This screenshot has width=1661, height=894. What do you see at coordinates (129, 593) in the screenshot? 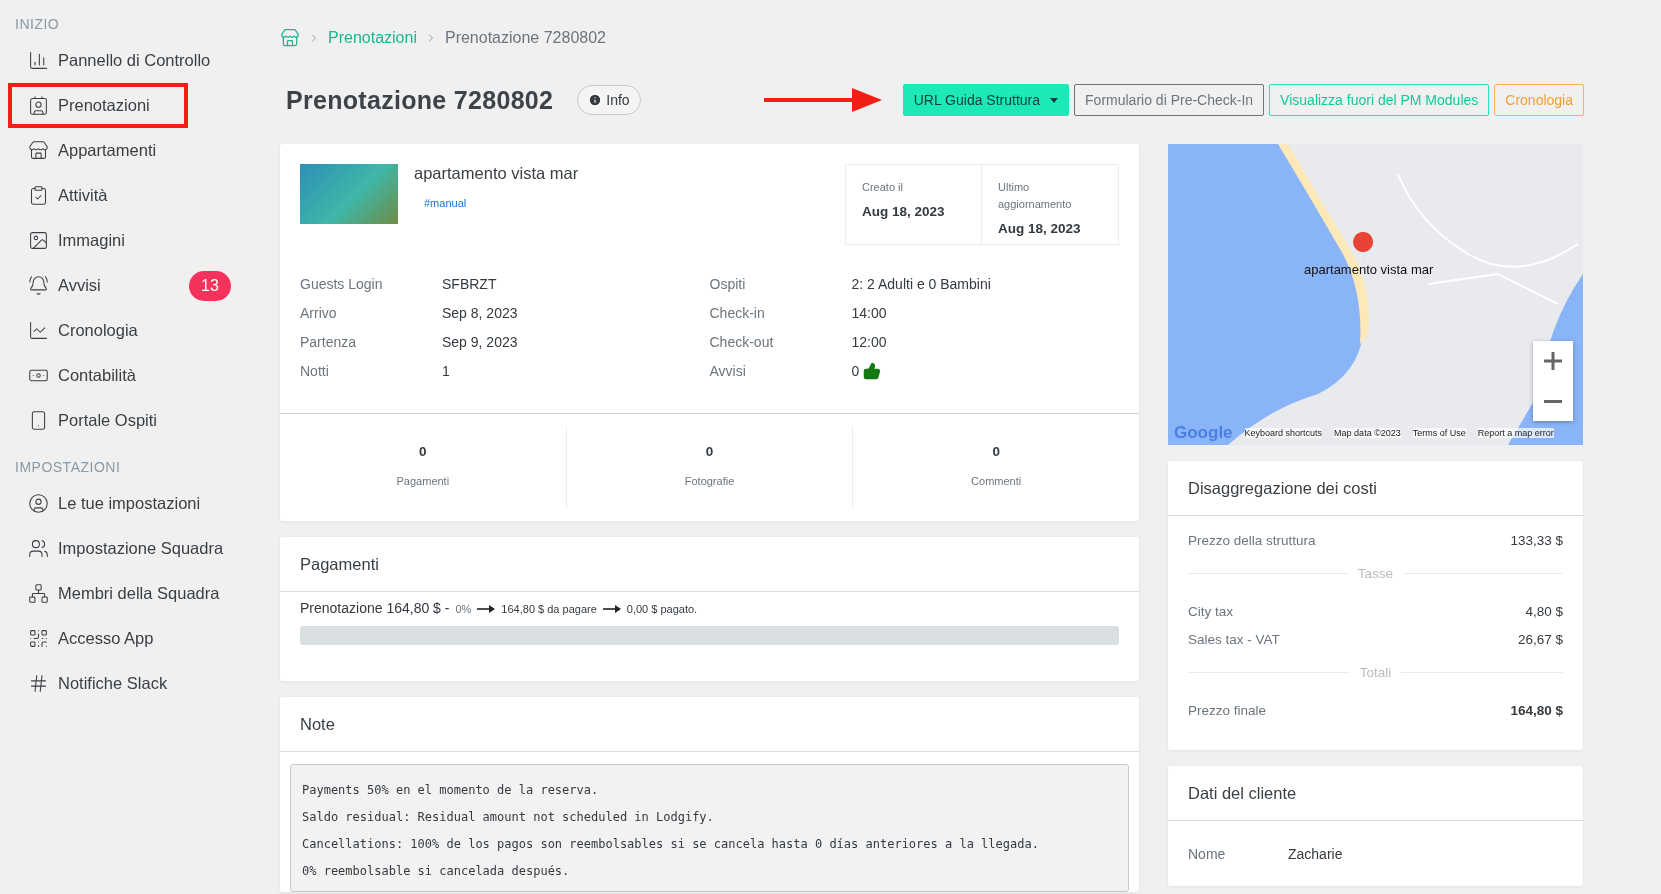
I see `sidebar-item: Membri della Squadra` at bounding box center [129, 593].